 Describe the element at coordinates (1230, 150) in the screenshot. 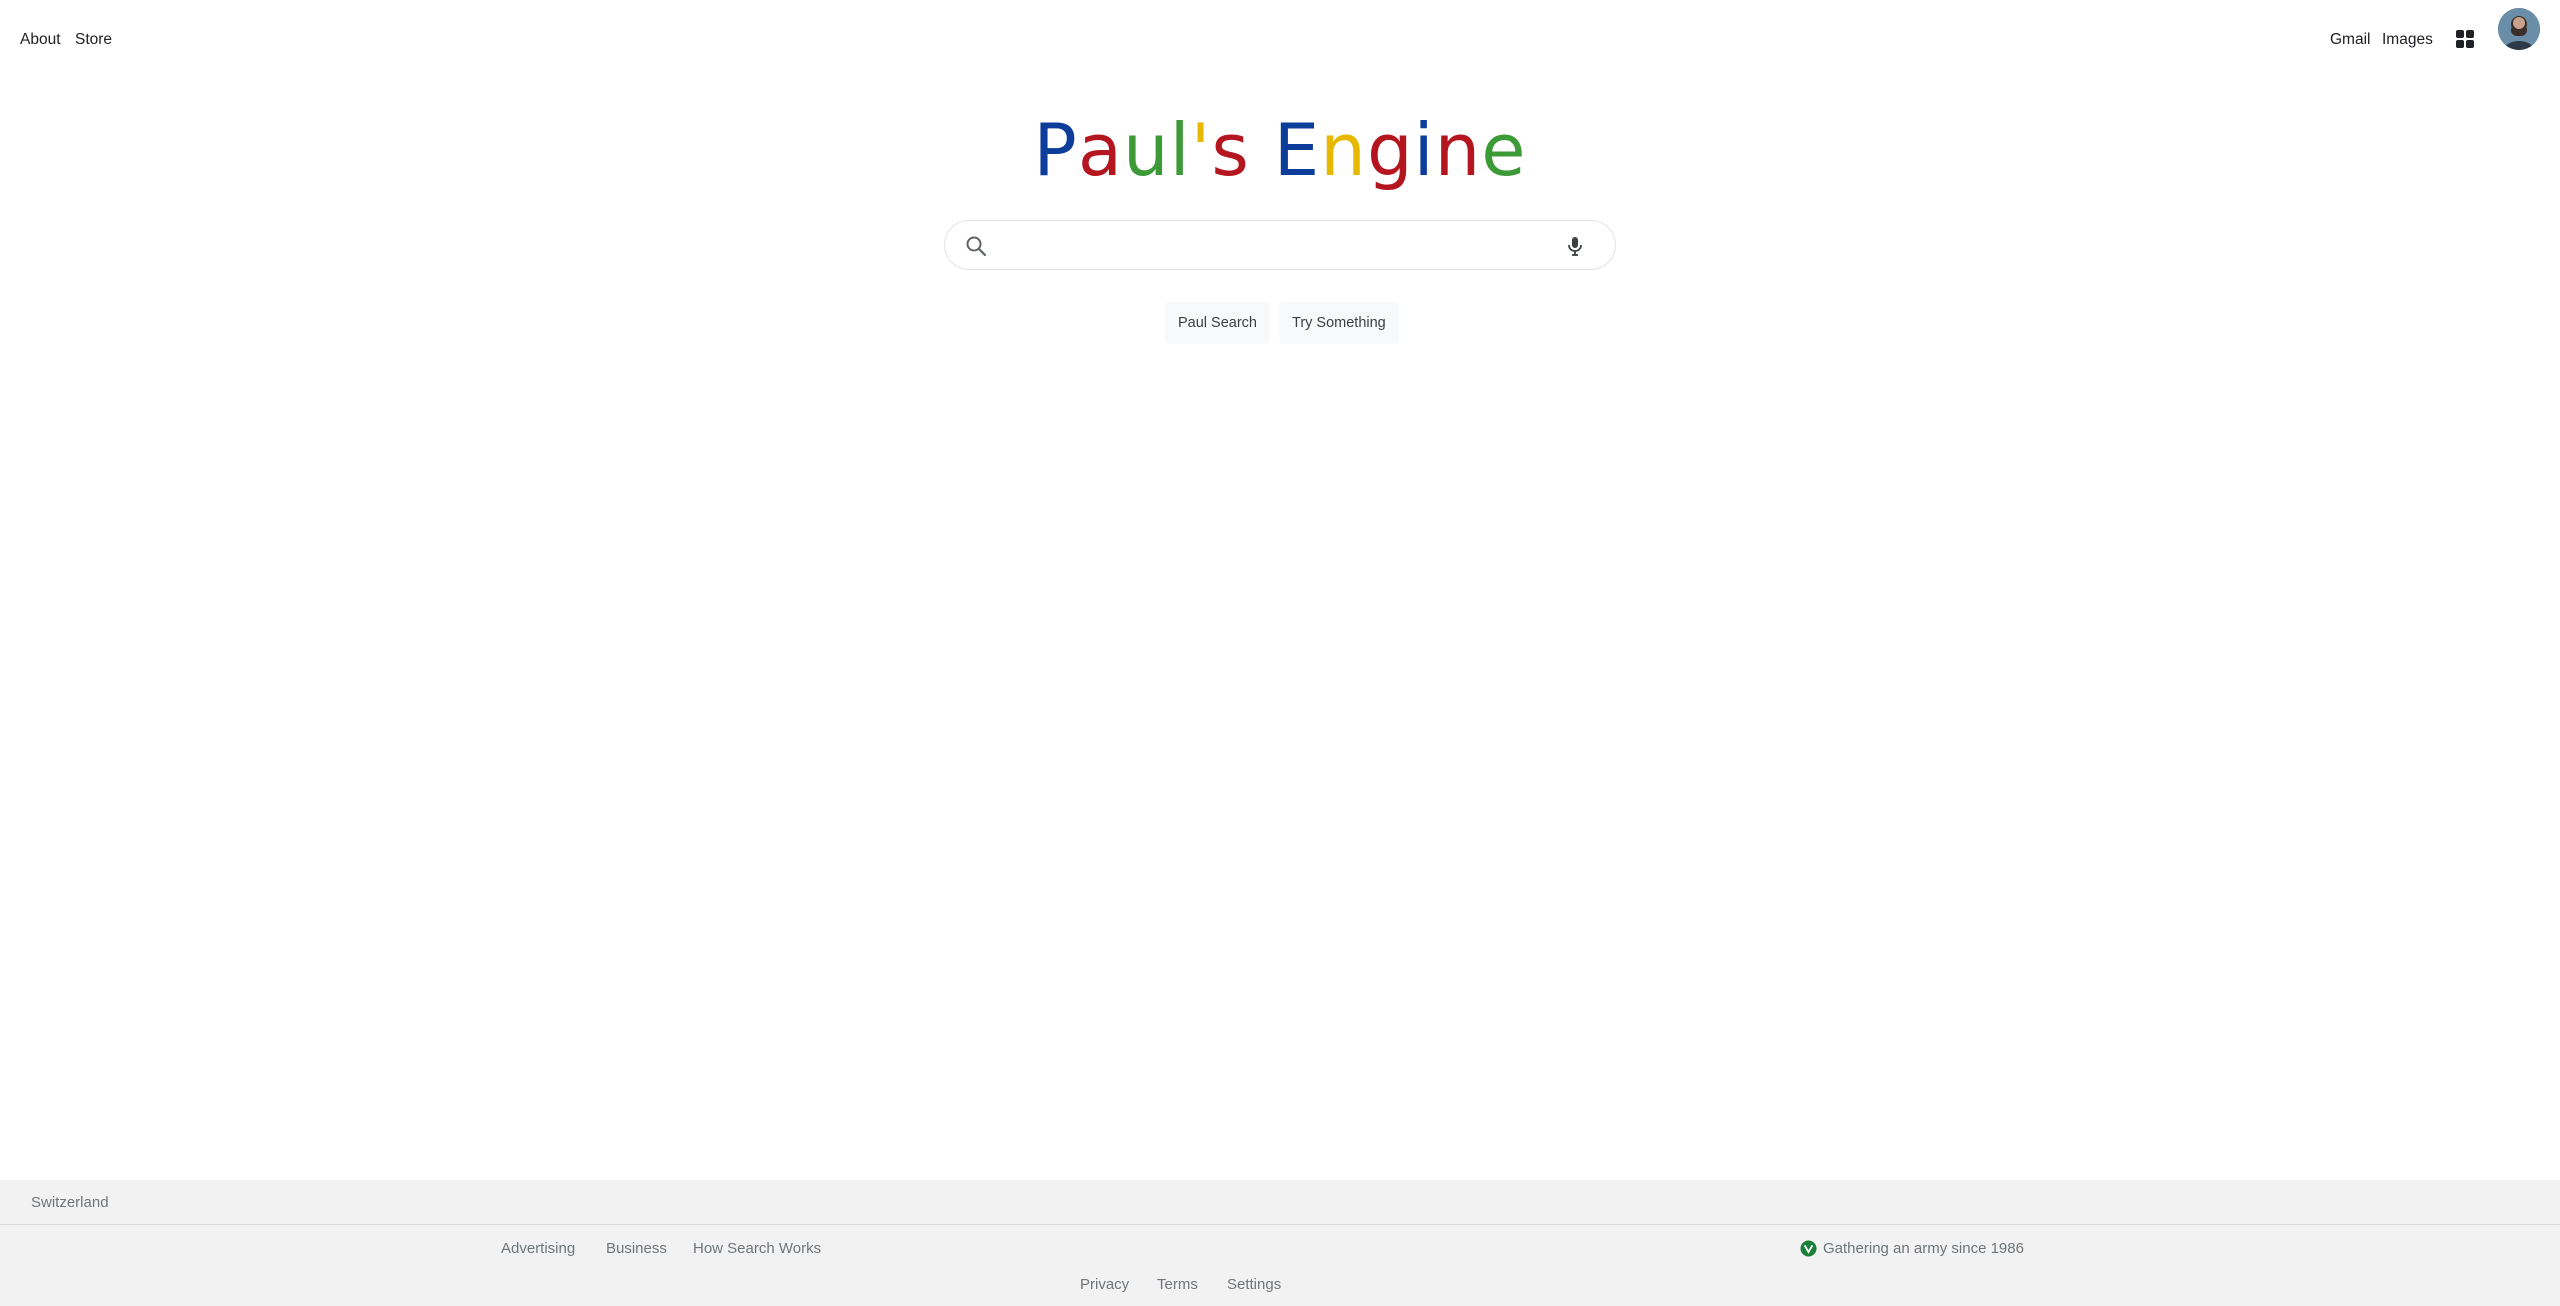

I see `logo-letter: s` at that location.